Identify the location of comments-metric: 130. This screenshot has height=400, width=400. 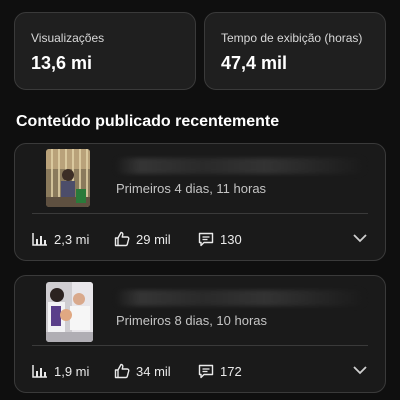
(238, 239).